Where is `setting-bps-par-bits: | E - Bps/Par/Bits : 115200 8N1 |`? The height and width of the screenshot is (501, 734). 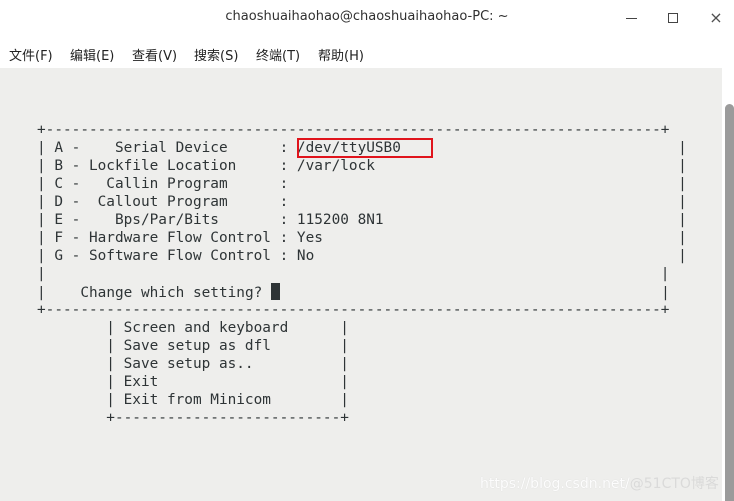 setting-bps-par-bits: | E - Bps/Par/Bits : 115200 8N1 | is located at coordinates (362, 220).